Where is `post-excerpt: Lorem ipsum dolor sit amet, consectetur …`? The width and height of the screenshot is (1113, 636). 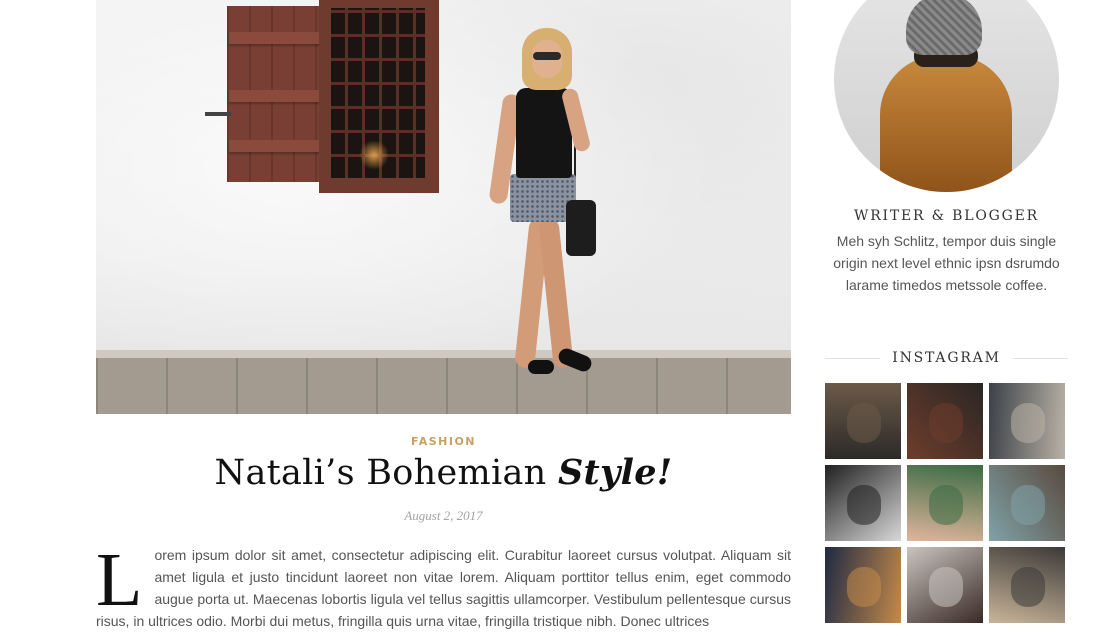 post-excerpt: Lorem ipsum dolor sit amet, consectetur … is located at coordinates (443, 585).